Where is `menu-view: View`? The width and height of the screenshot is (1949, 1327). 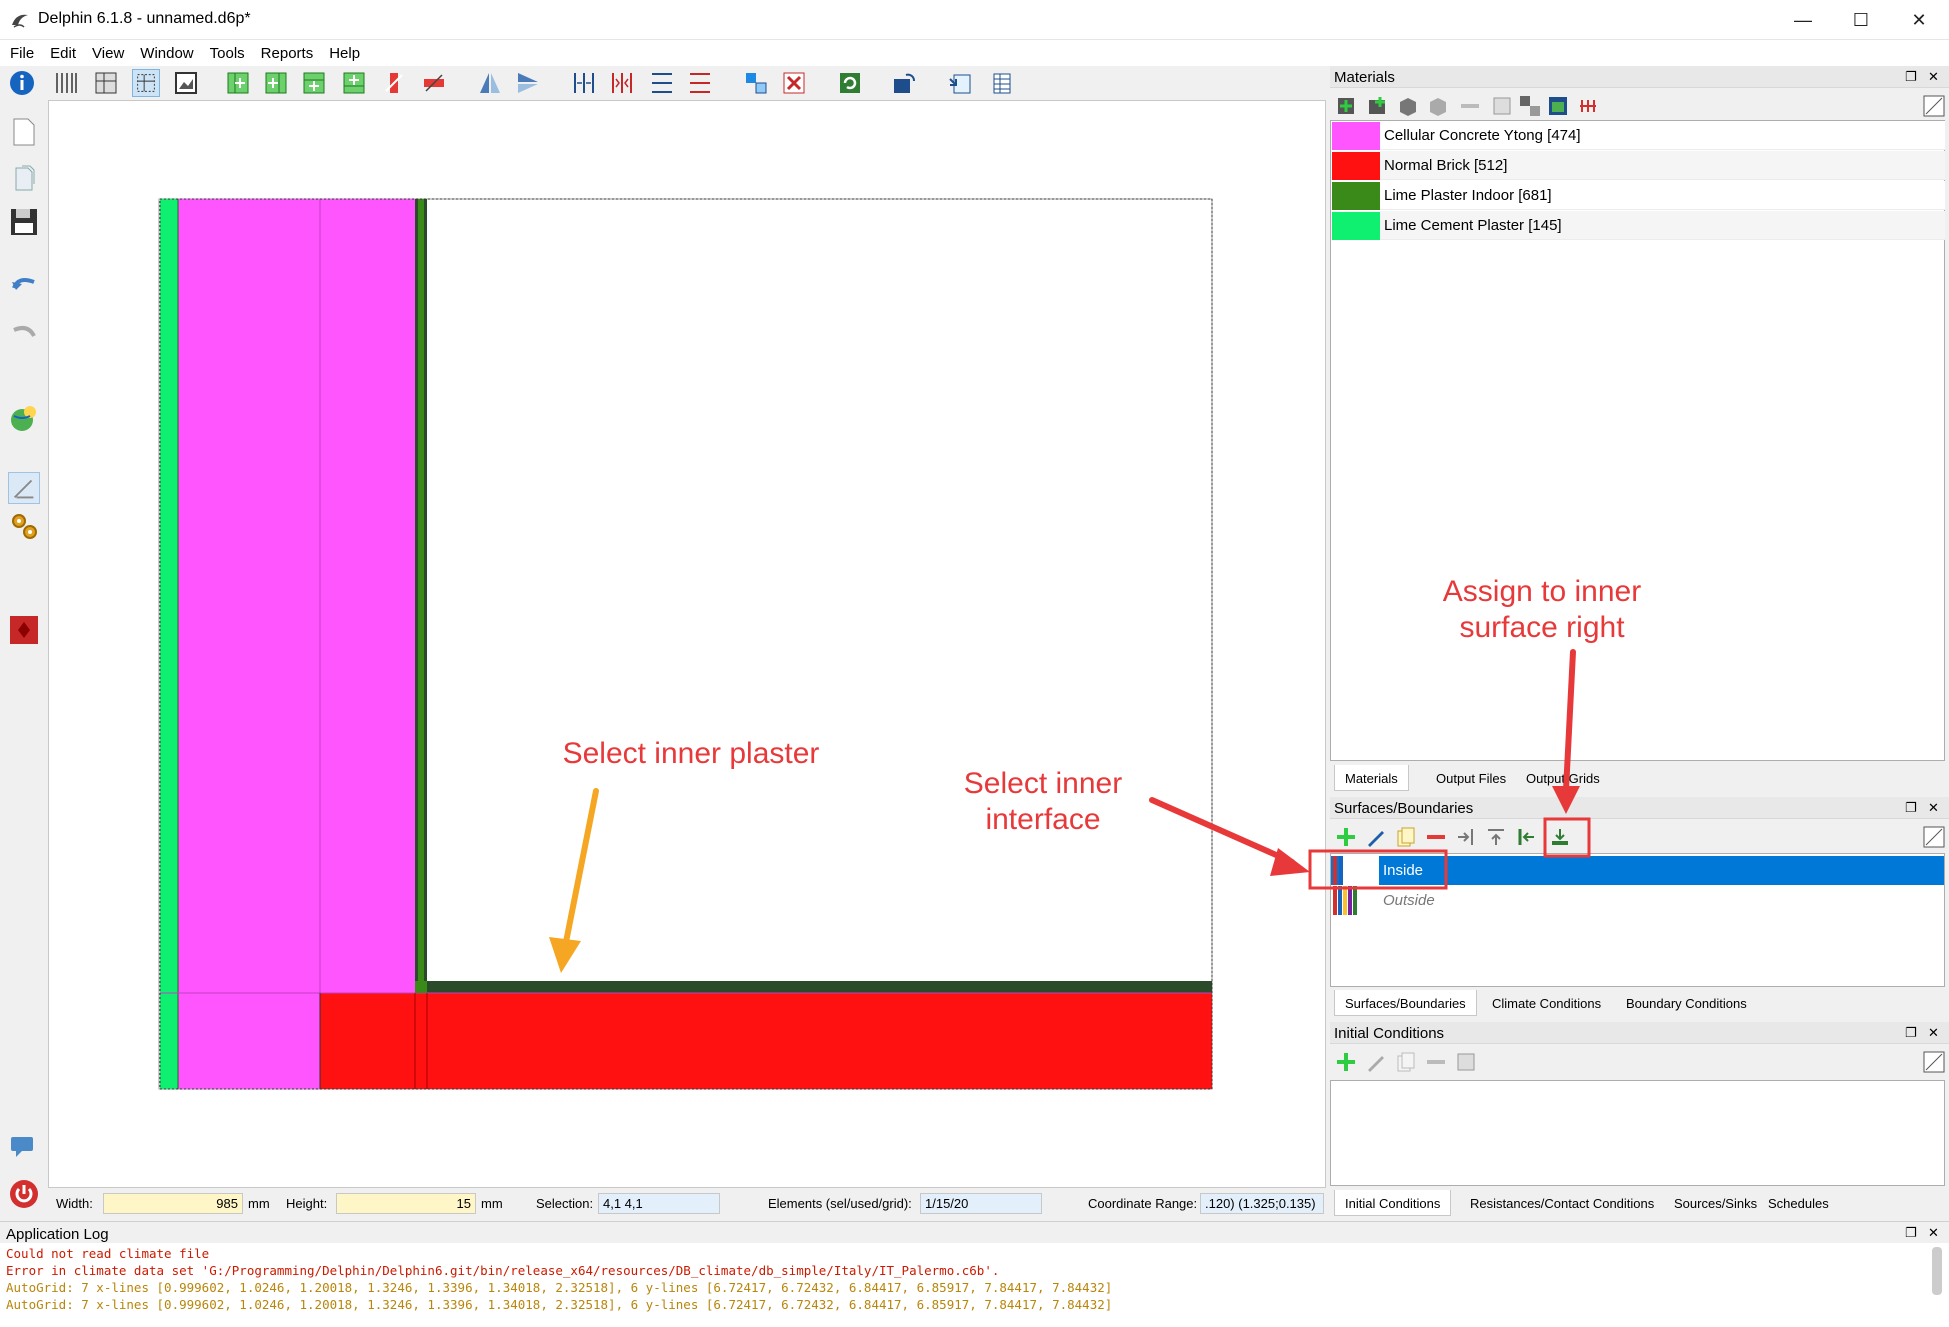 menu-view: View is located at coordinates (108, 53).